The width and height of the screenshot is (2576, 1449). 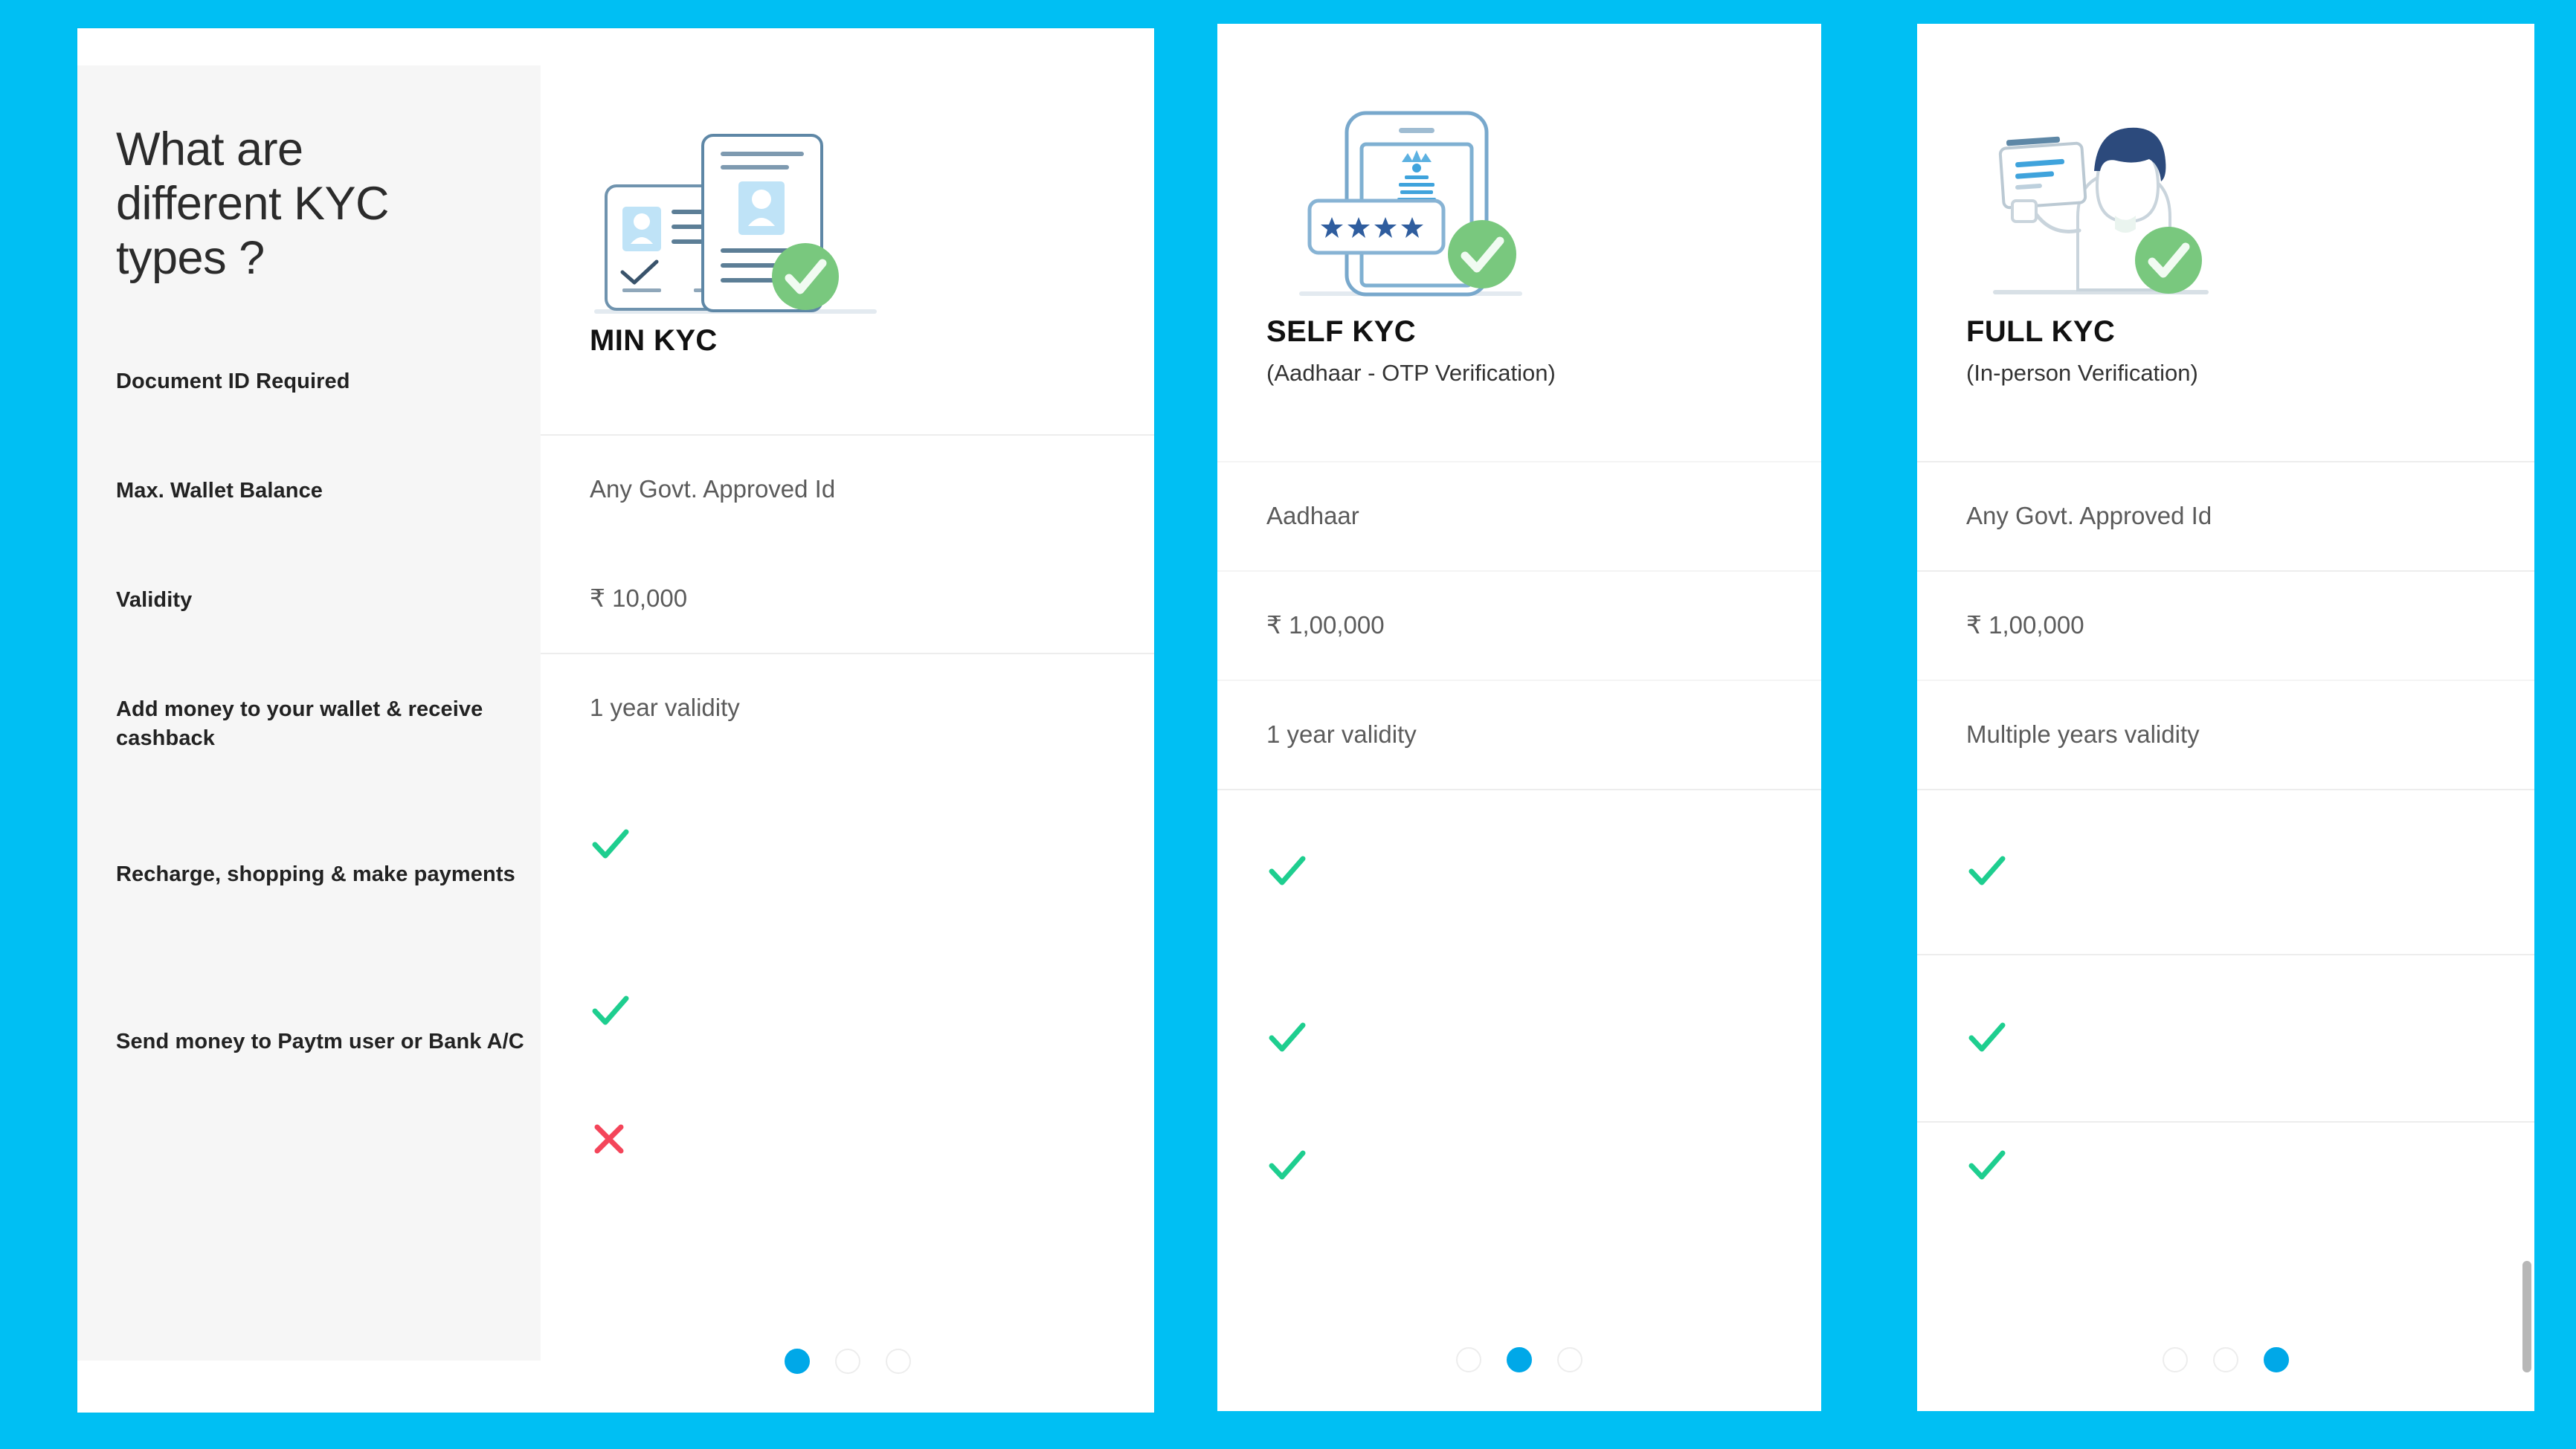 What do you see at coordinates (1341, 734) in the screenshot?
I see `self-kyc-validity-value: 1 year validity` at bounding box center [1341, 734].